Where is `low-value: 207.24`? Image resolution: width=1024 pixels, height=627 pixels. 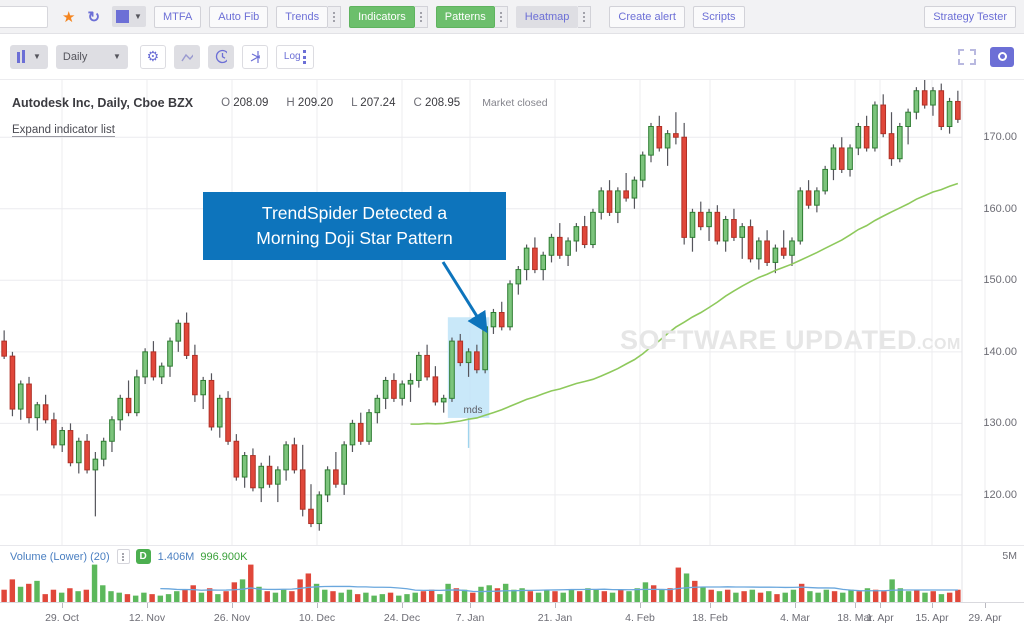
low-value: 207.24 is located at coordinates (378, 103).